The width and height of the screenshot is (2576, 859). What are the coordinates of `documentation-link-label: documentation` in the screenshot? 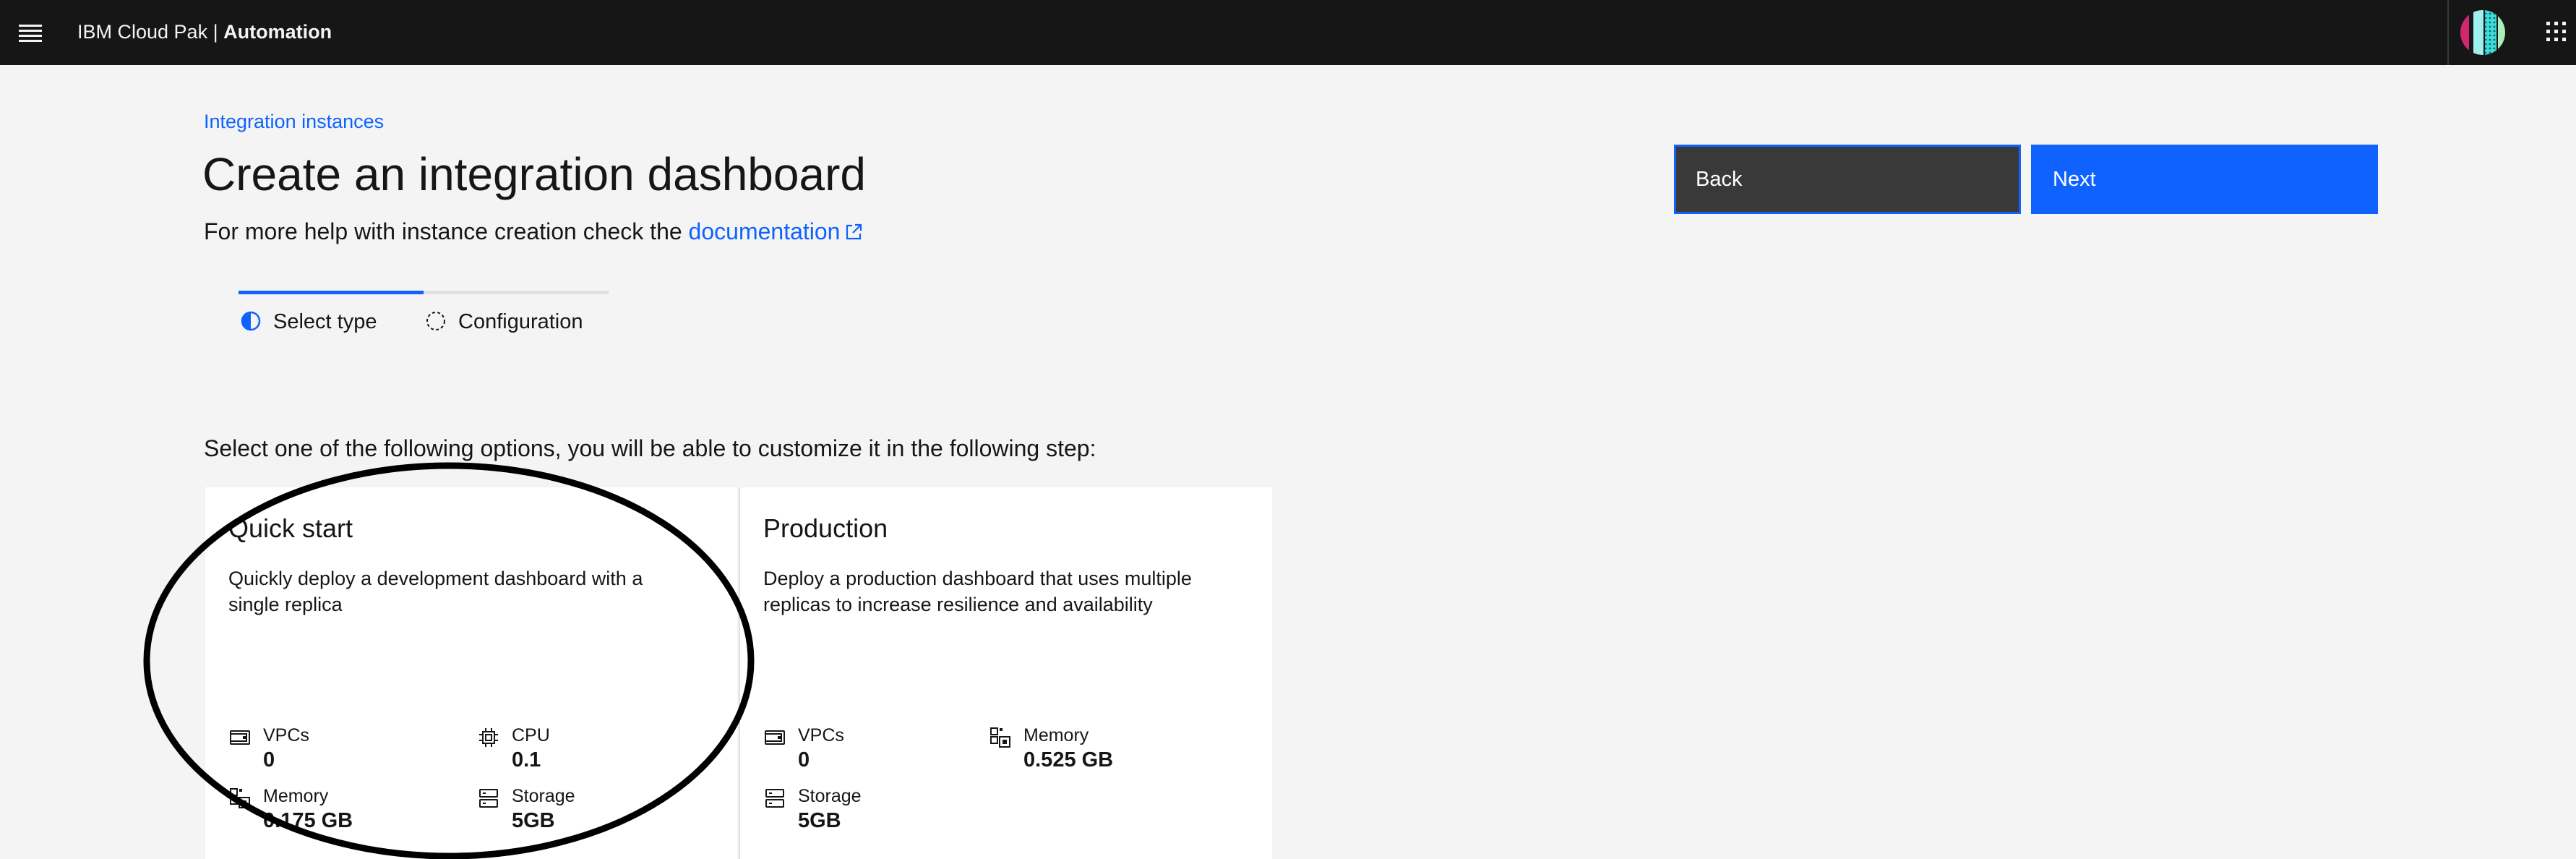 It's located at (765, 231).